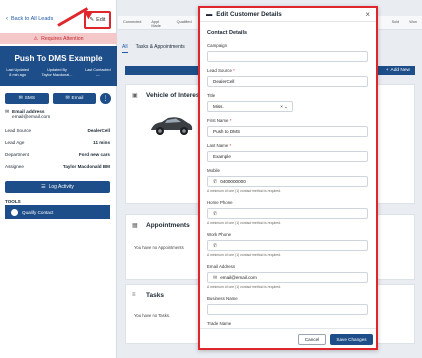 The image size is (422, 358). I want to click on chat-icon: ✉, so click(20, 98).